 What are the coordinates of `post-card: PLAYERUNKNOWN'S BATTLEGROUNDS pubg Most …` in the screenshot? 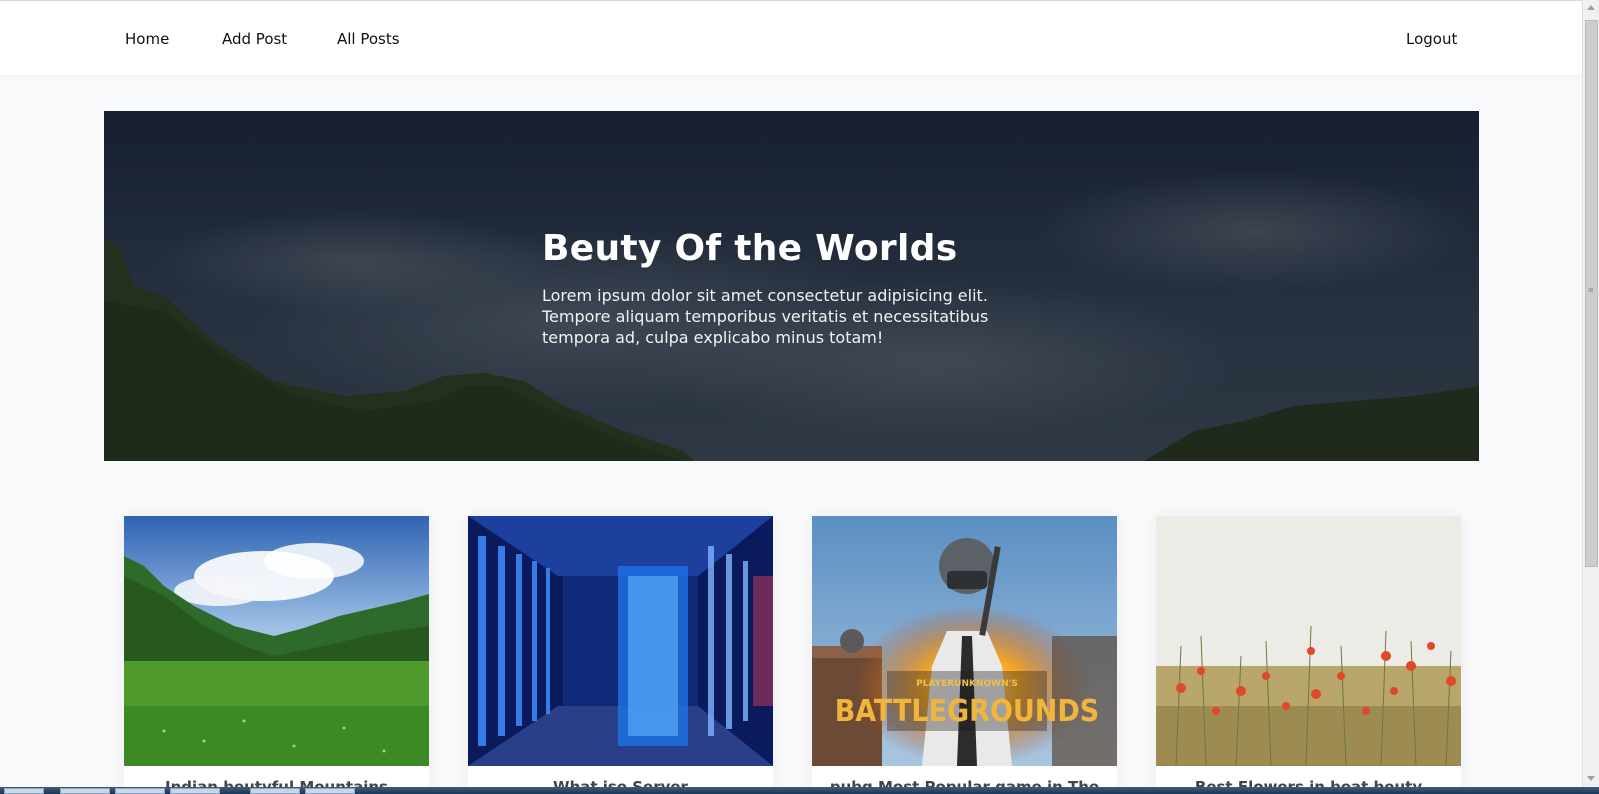 It's located at (964, 655).